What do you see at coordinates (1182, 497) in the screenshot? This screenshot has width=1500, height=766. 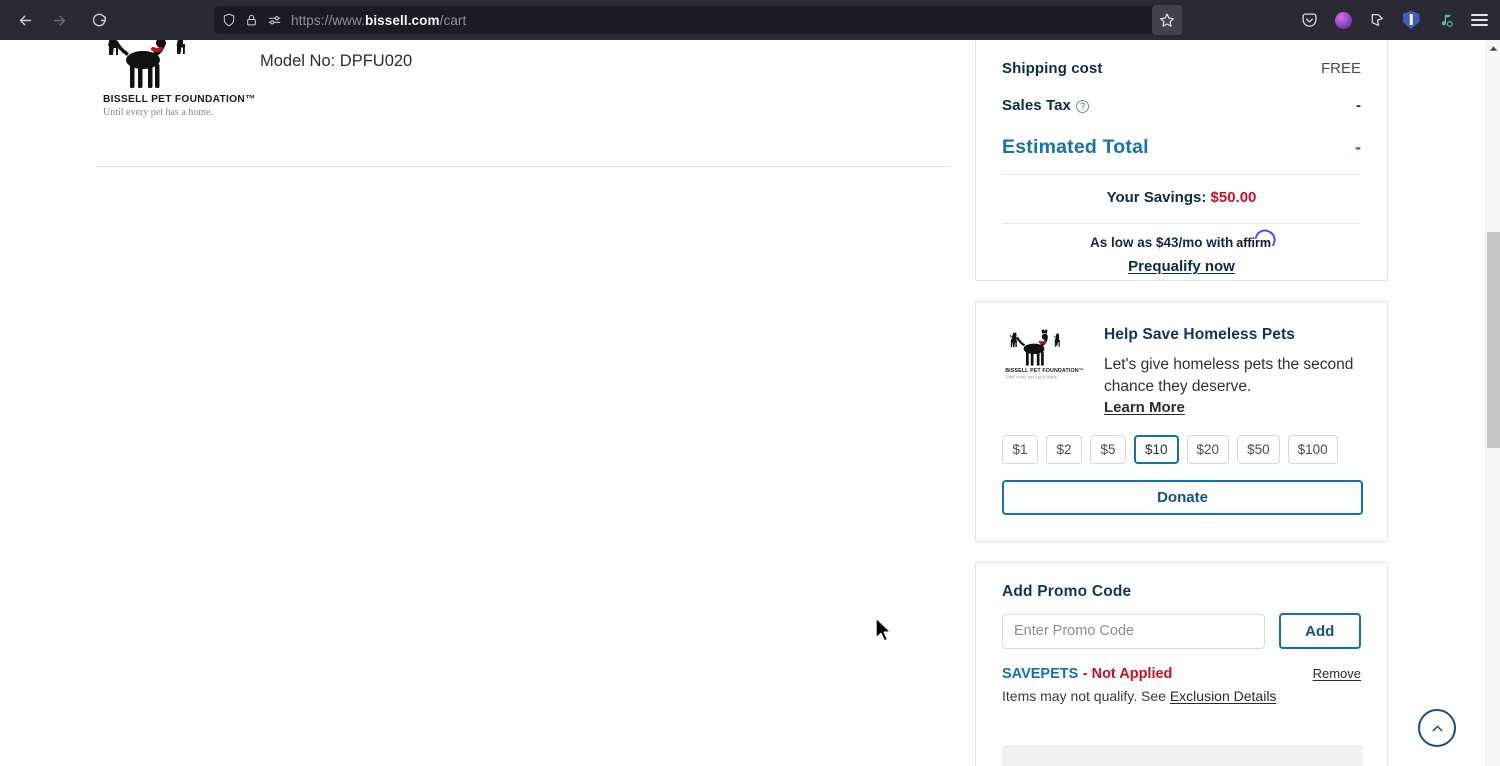 I see `donate-button: Donate` at bounding box center [1182, 497].